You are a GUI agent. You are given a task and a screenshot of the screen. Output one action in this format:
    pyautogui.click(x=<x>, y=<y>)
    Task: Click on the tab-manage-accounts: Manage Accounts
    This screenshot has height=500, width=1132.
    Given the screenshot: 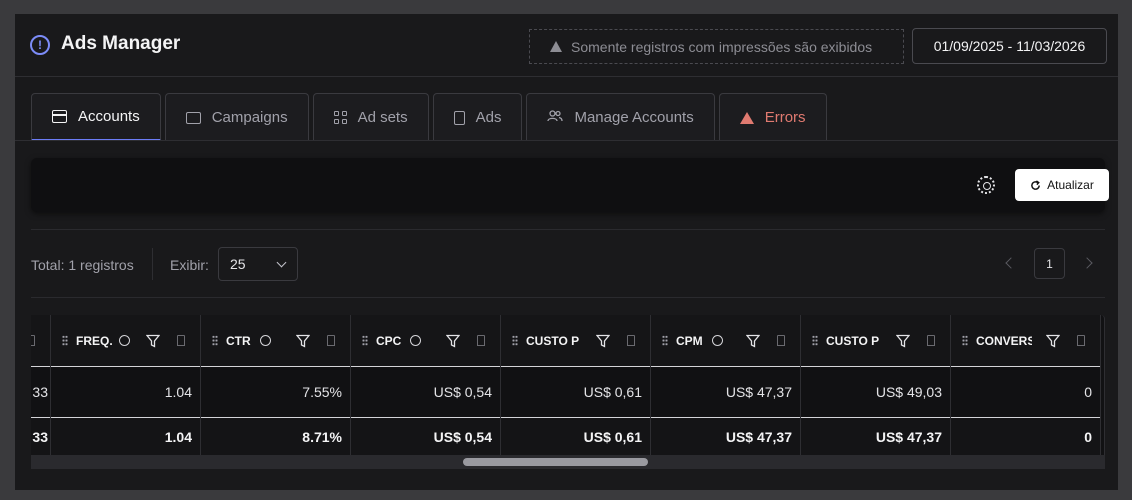 What is the action you would take?
    pyautogui.click(x=620, y=117)
    